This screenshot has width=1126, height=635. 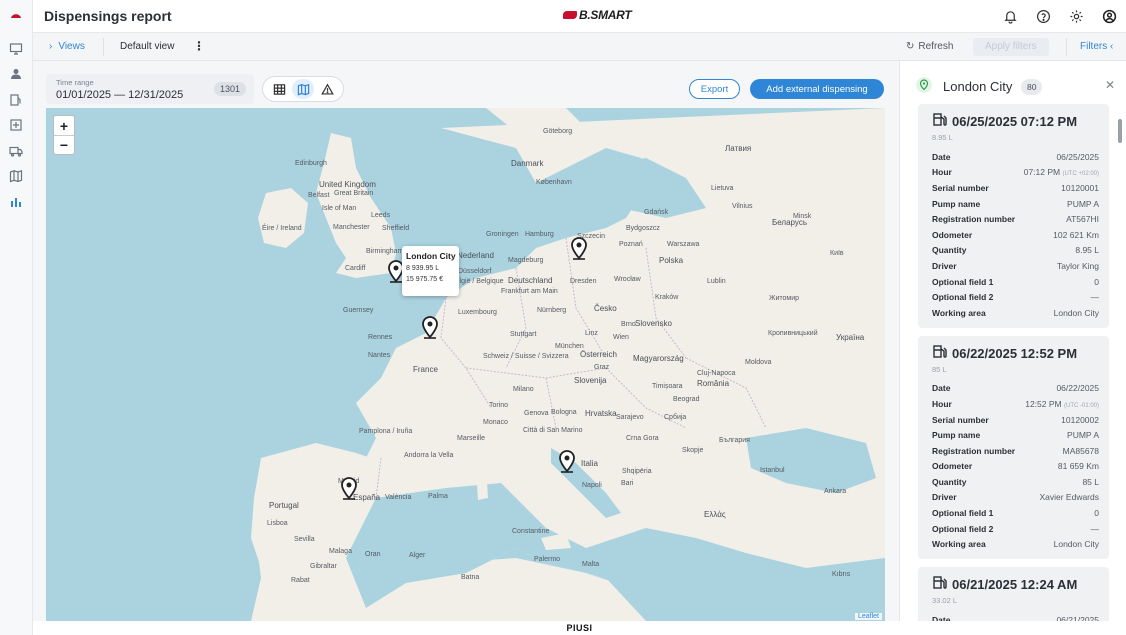 What do you see at coordinates (282, 228) in the screenshot?
I see `map-label: Éire / Ireland` at bounding box center [282, 228].